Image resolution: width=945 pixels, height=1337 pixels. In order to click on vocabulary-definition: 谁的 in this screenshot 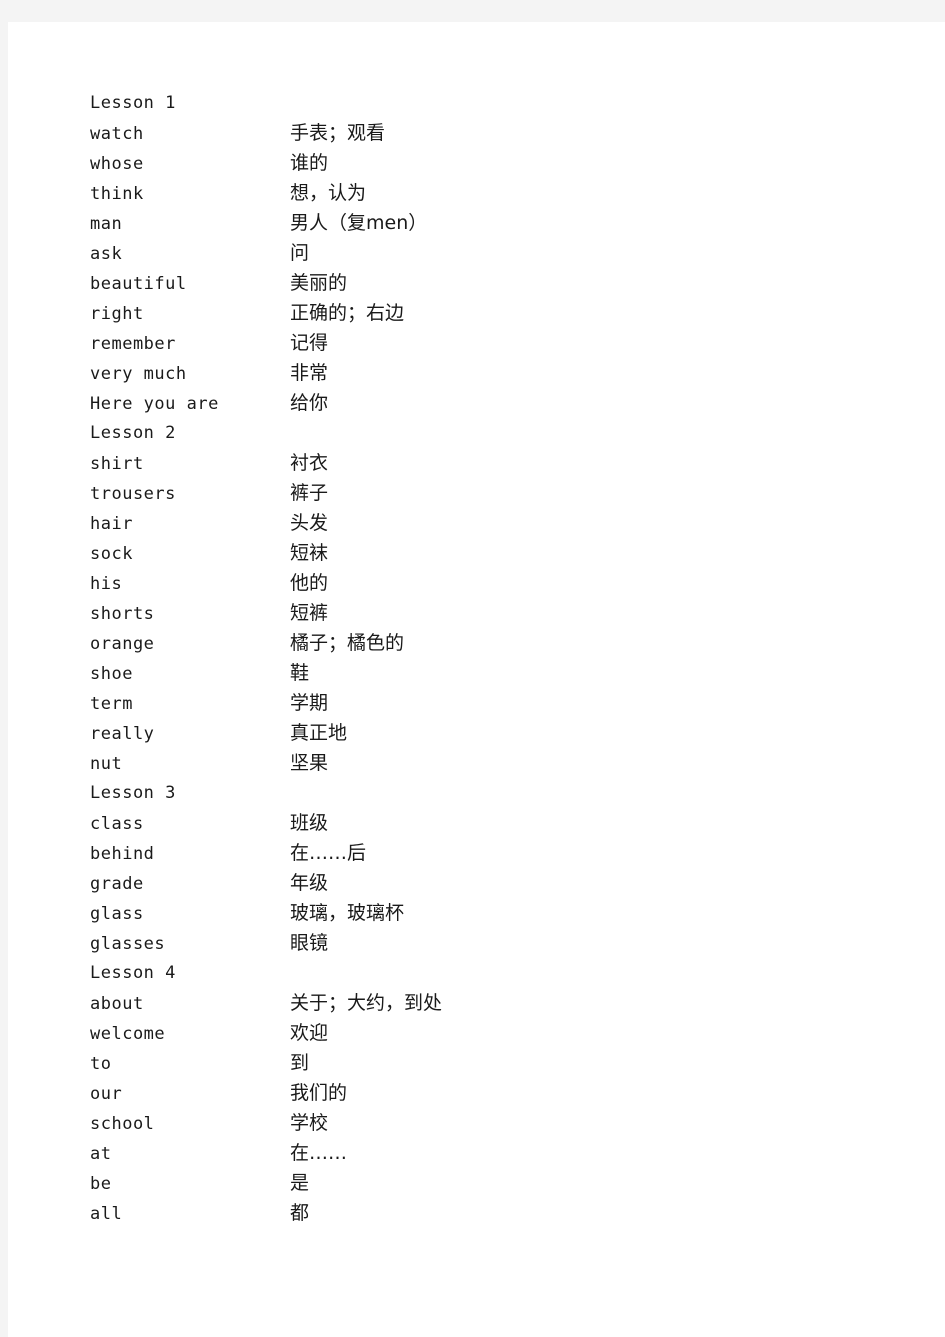, I will do `click(309, 163)`.